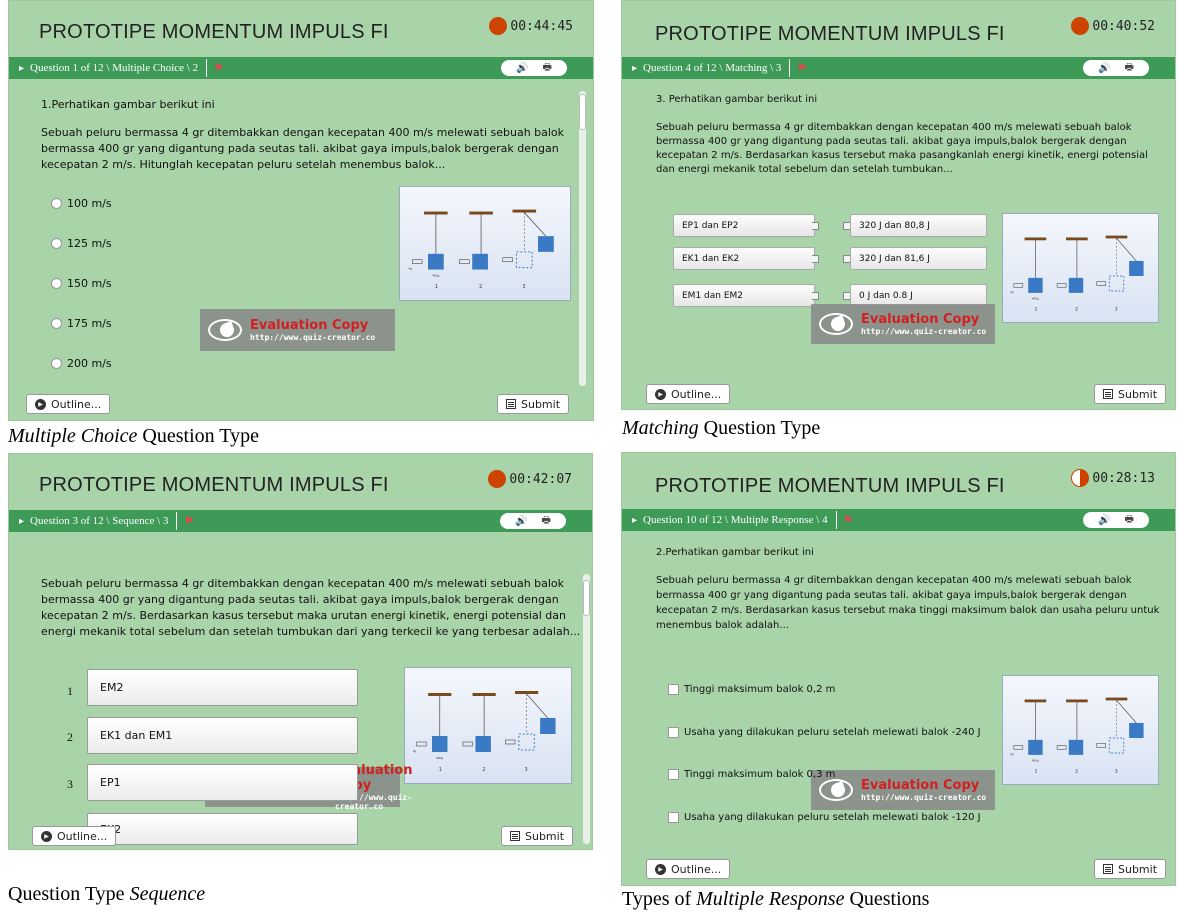 The width and height of the screenshot is (1178, 919). Describe the element at coordinates (110, 782) in the screenshot. I see `sequence-item-label: EP1` at that location.